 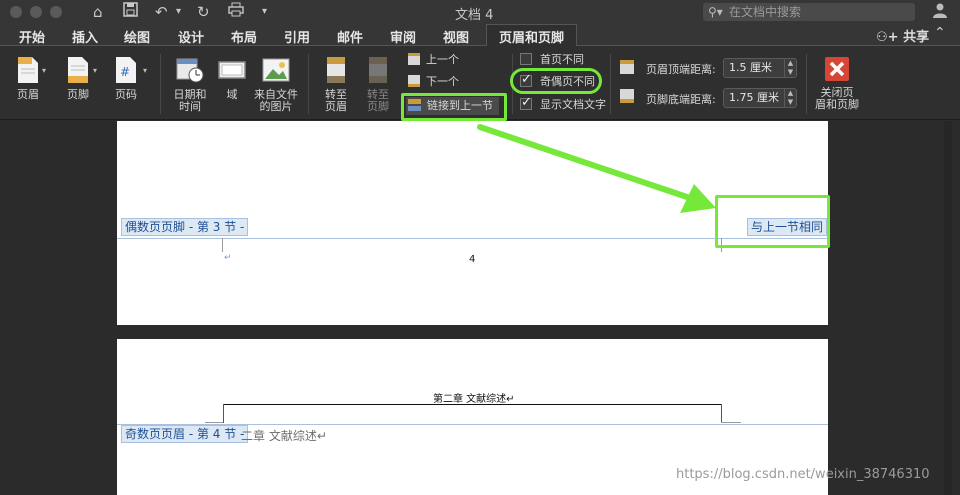 What do you see at coordinates (803, 474) in the screenshot?
I see `watermark-text: https://blog.csdn.net/weixin_38746310` at bounding box center [803, 474].